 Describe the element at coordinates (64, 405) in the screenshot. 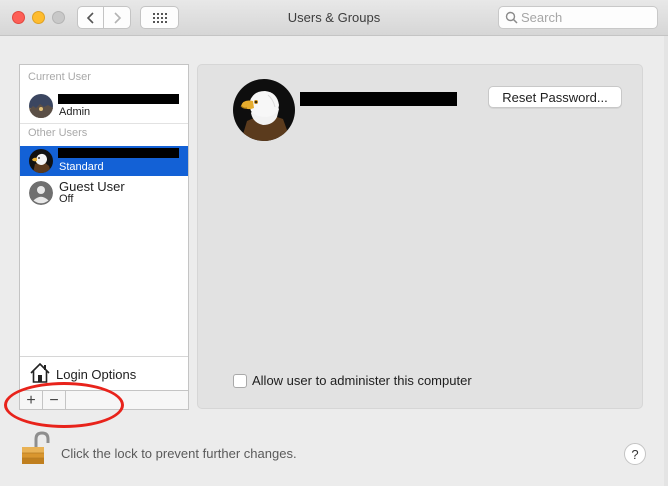

I see `annotation-circle` at that location.